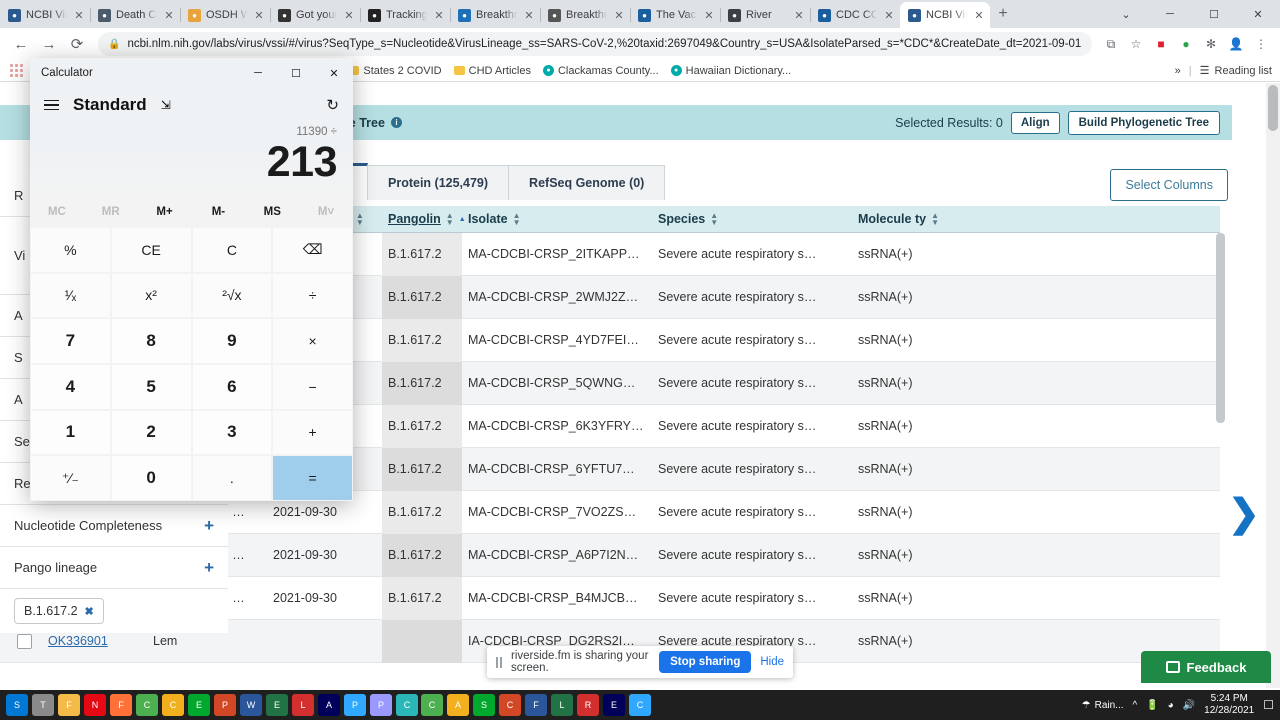 The image size is (1280, 720). I want to click on file-explorer-icon: F, so click(69, 705).